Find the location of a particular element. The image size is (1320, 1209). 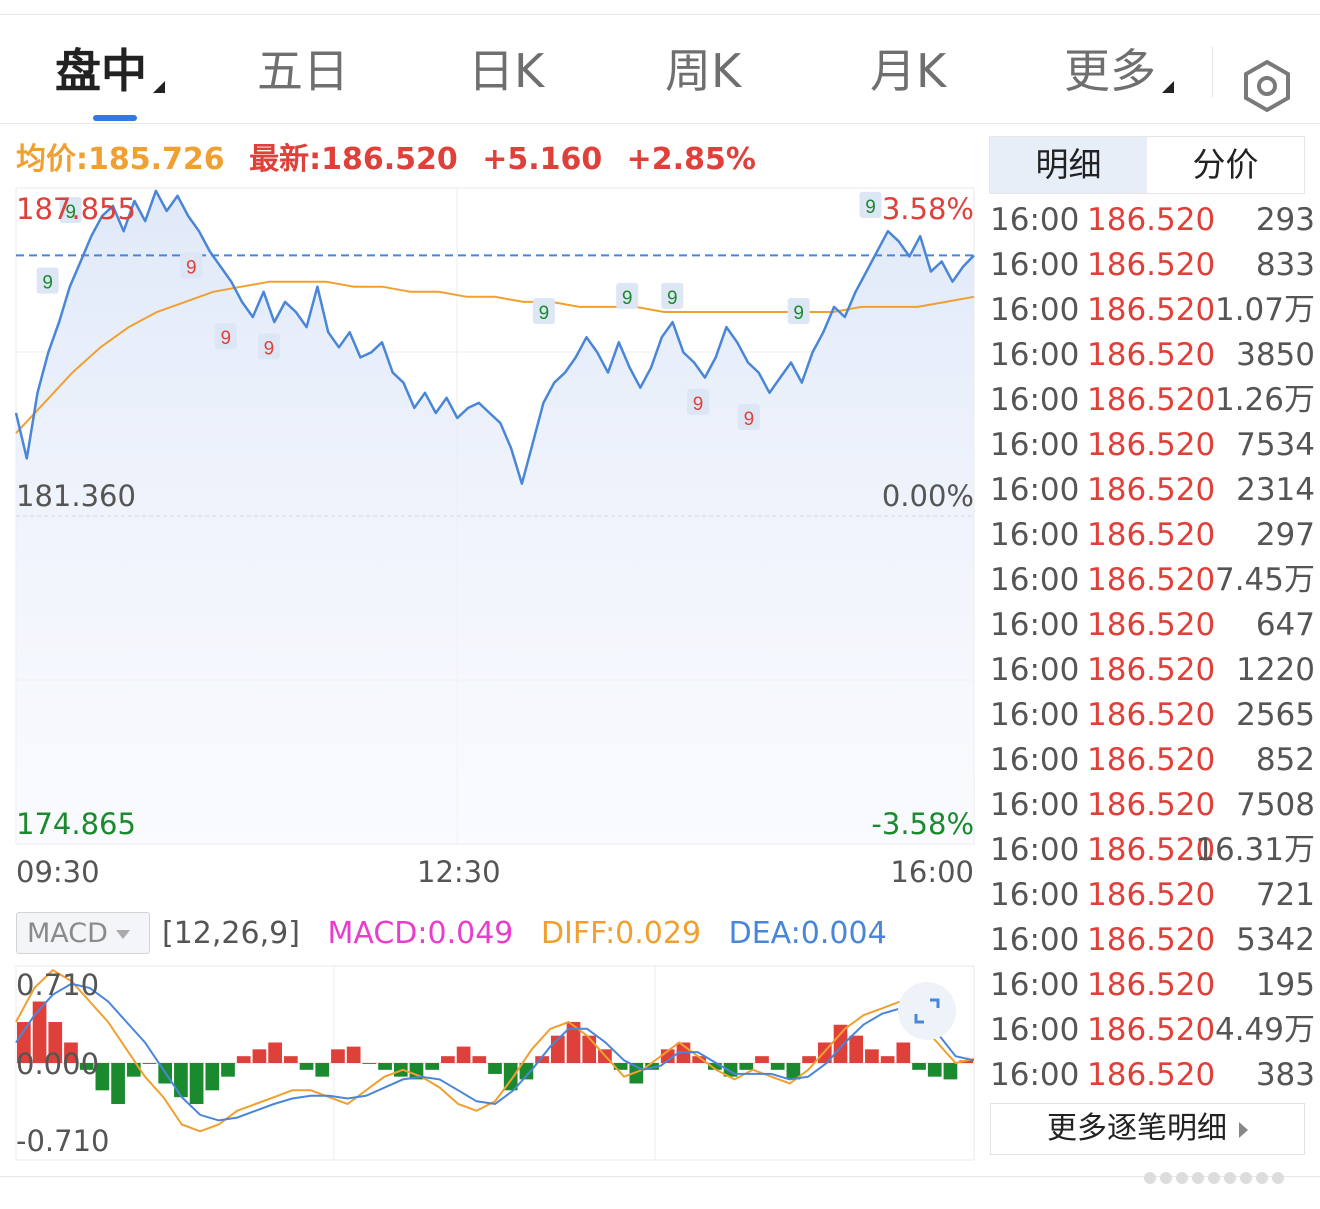

tab-more: 更多 is located at coordinates (1119, 71).